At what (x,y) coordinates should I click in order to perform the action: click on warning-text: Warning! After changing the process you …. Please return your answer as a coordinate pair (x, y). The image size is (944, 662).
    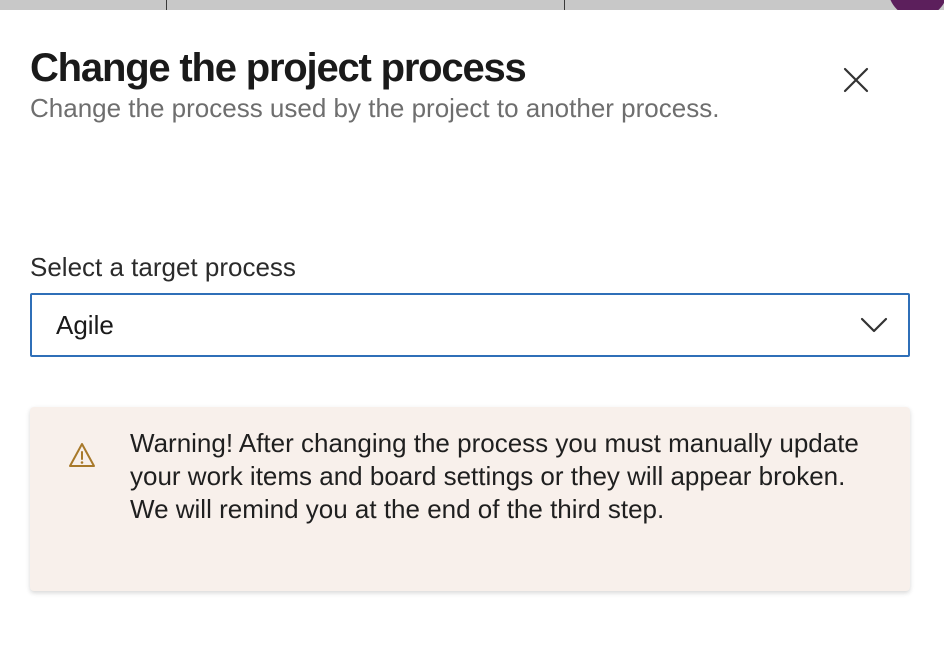
    Looking at the image, I should click on (494, 476).